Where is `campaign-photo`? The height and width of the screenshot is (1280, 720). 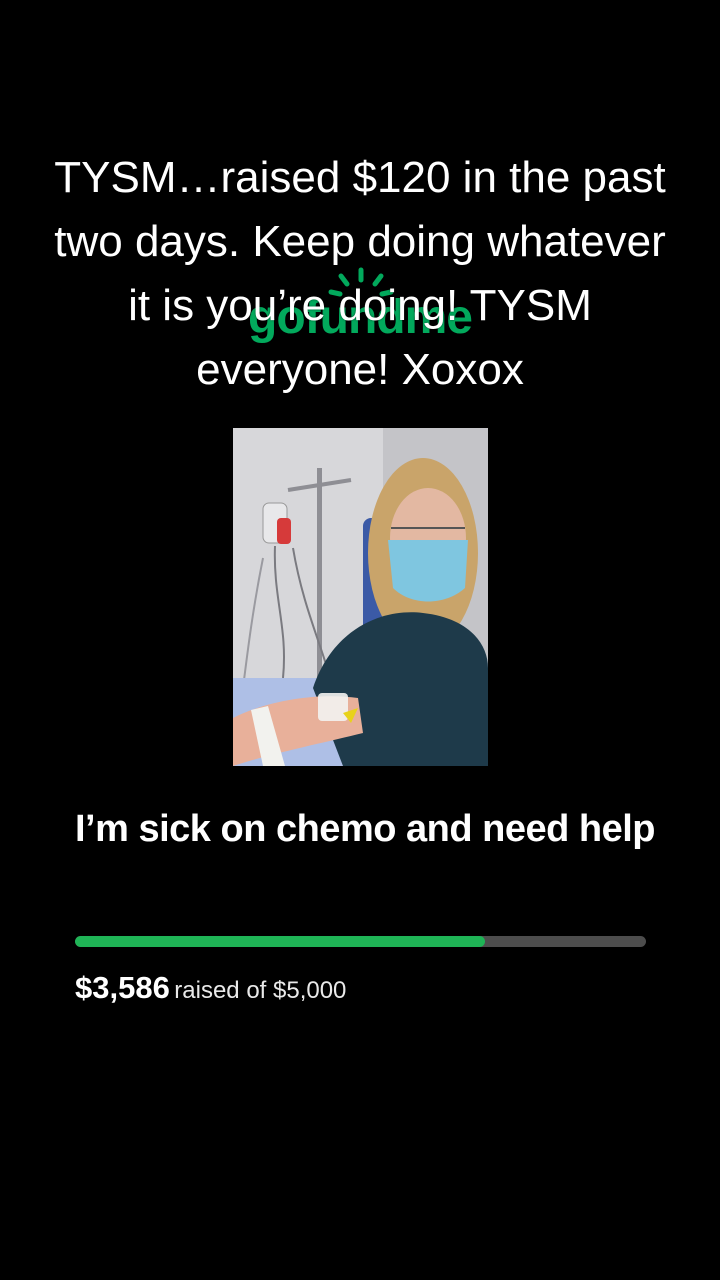 campaign-photo is located at coordinates (360, 597).